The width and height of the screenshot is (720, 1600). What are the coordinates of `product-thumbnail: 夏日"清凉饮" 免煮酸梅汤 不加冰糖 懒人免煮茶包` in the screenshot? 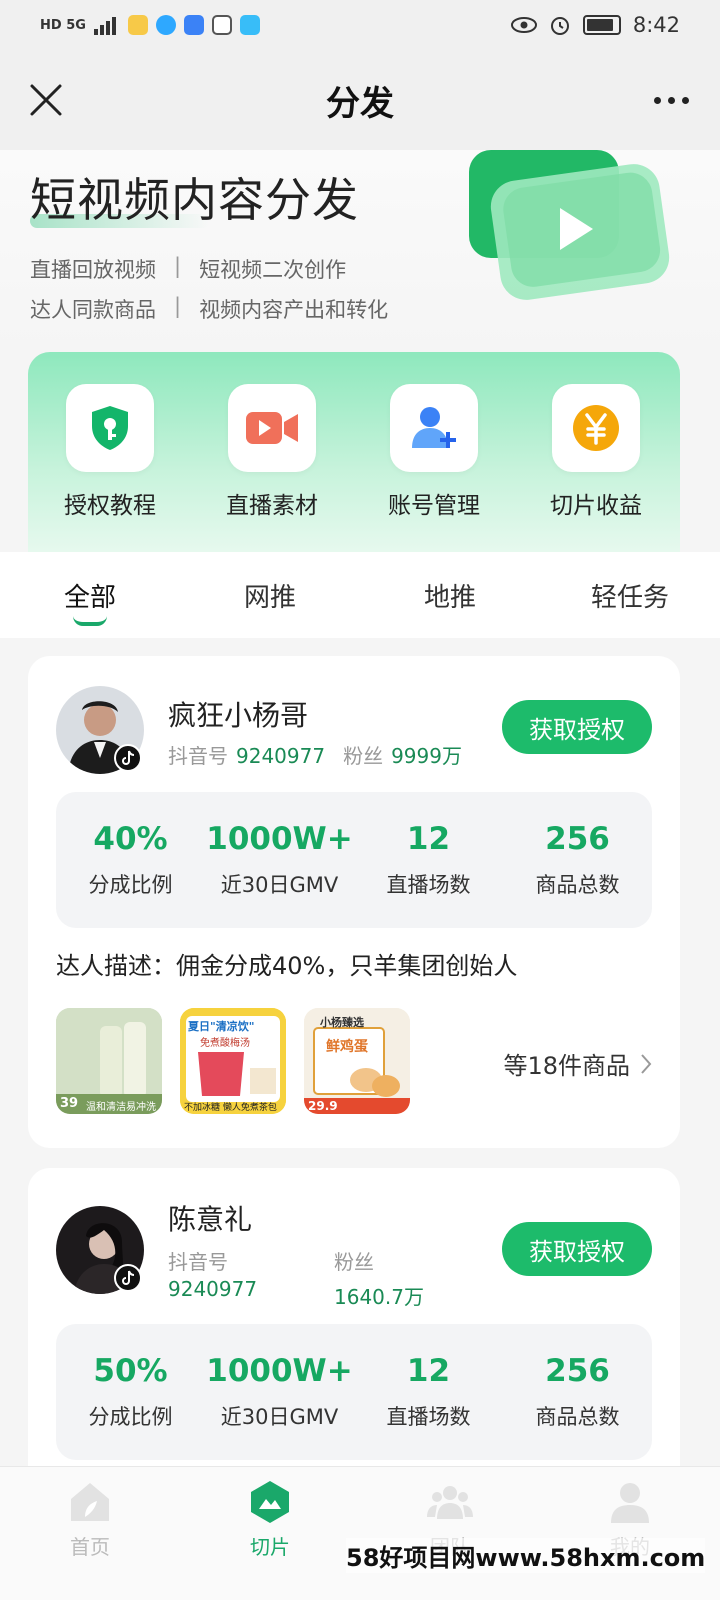 It's located at (233, 1061).